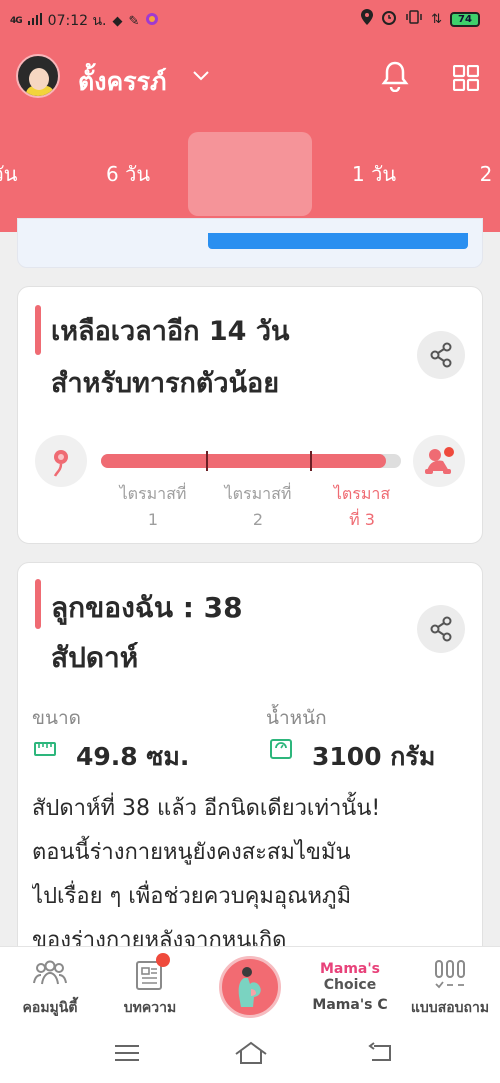  Describe the element at coordinates (95, 657) in the screenshot. I see `baby-week-title-line2: สัปดาห์` at that location.